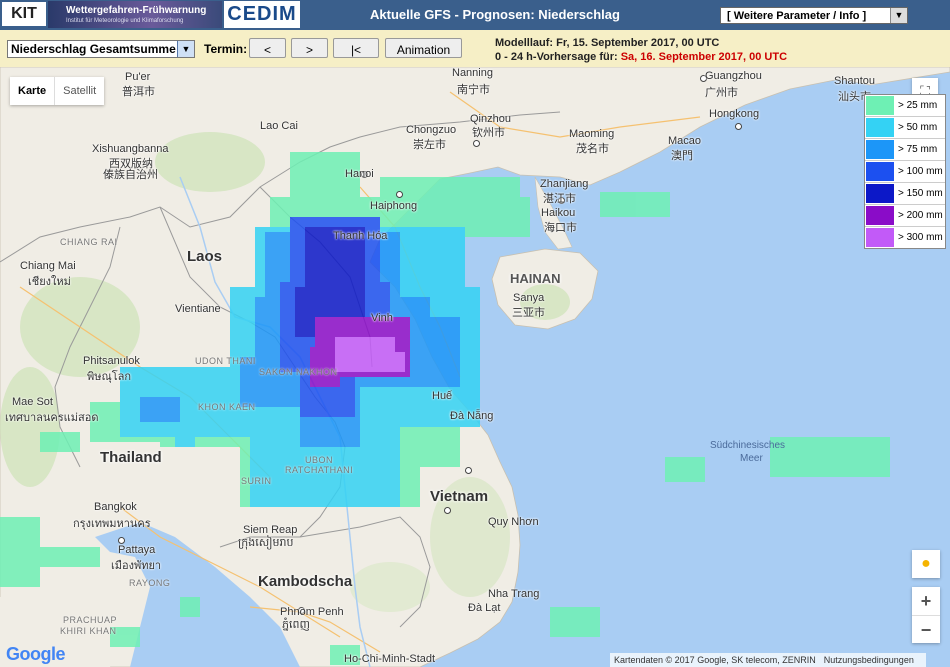  Describe the element at coordinates (32, 91) in the screenshot. I see `map-type-karte-button: Karte` at that location.